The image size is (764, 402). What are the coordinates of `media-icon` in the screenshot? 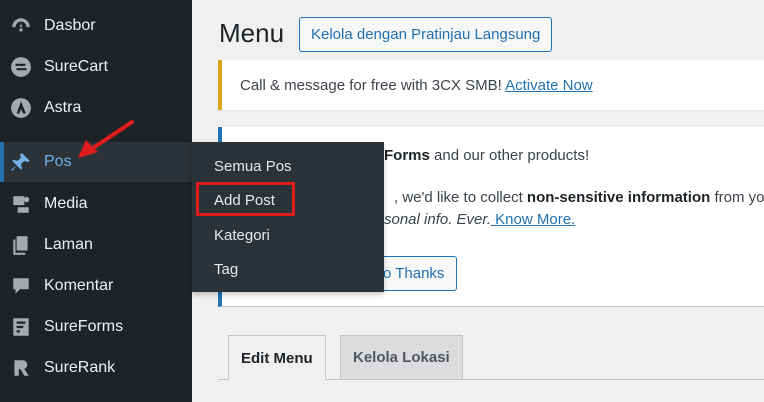 It's located at (21, 204).